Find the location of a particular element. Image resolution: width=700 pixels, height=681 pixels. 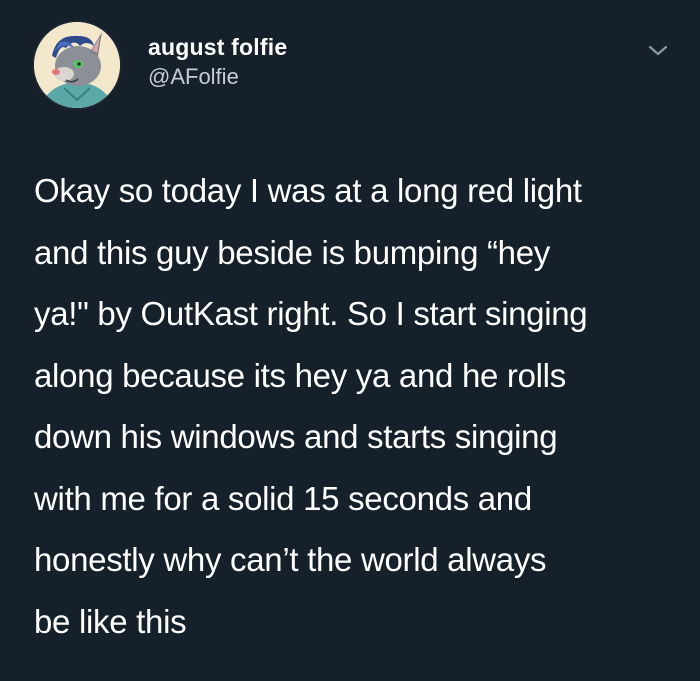

author-names: august folfie @AFolfie is located at coordinates (217, 62).